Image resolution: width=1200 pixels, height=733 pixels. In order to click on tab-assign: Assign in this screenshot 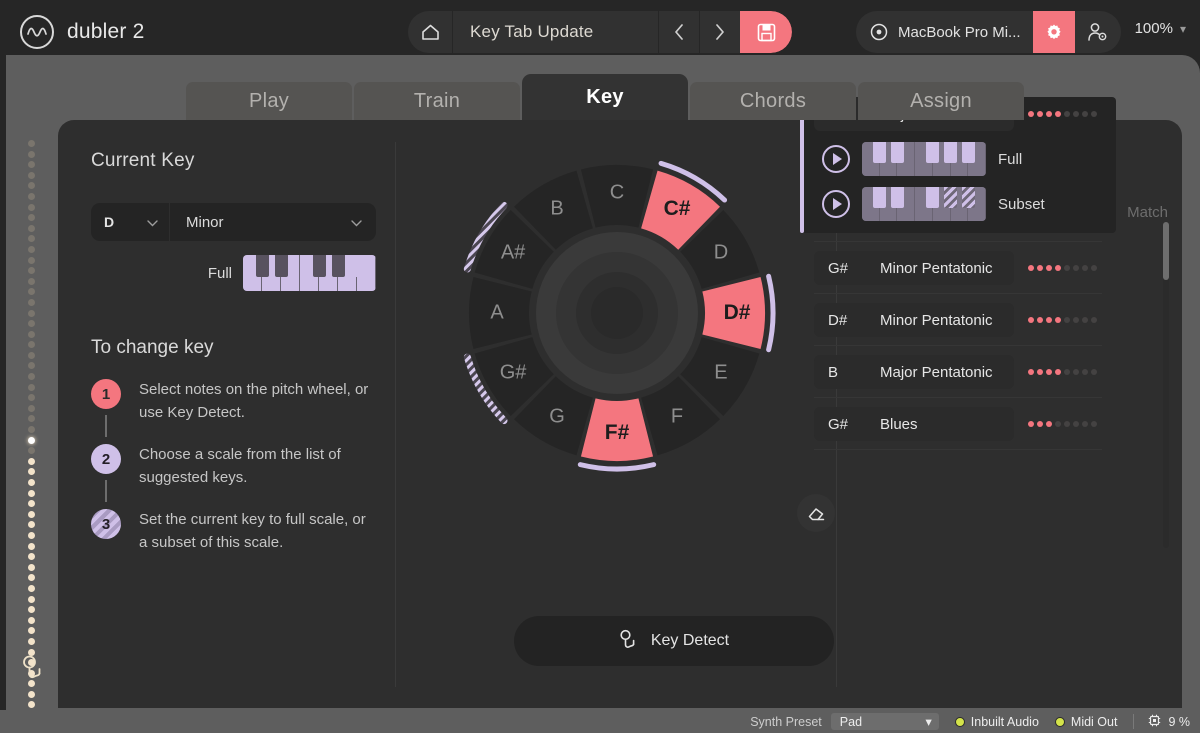, I will do `click(941, 101)`.